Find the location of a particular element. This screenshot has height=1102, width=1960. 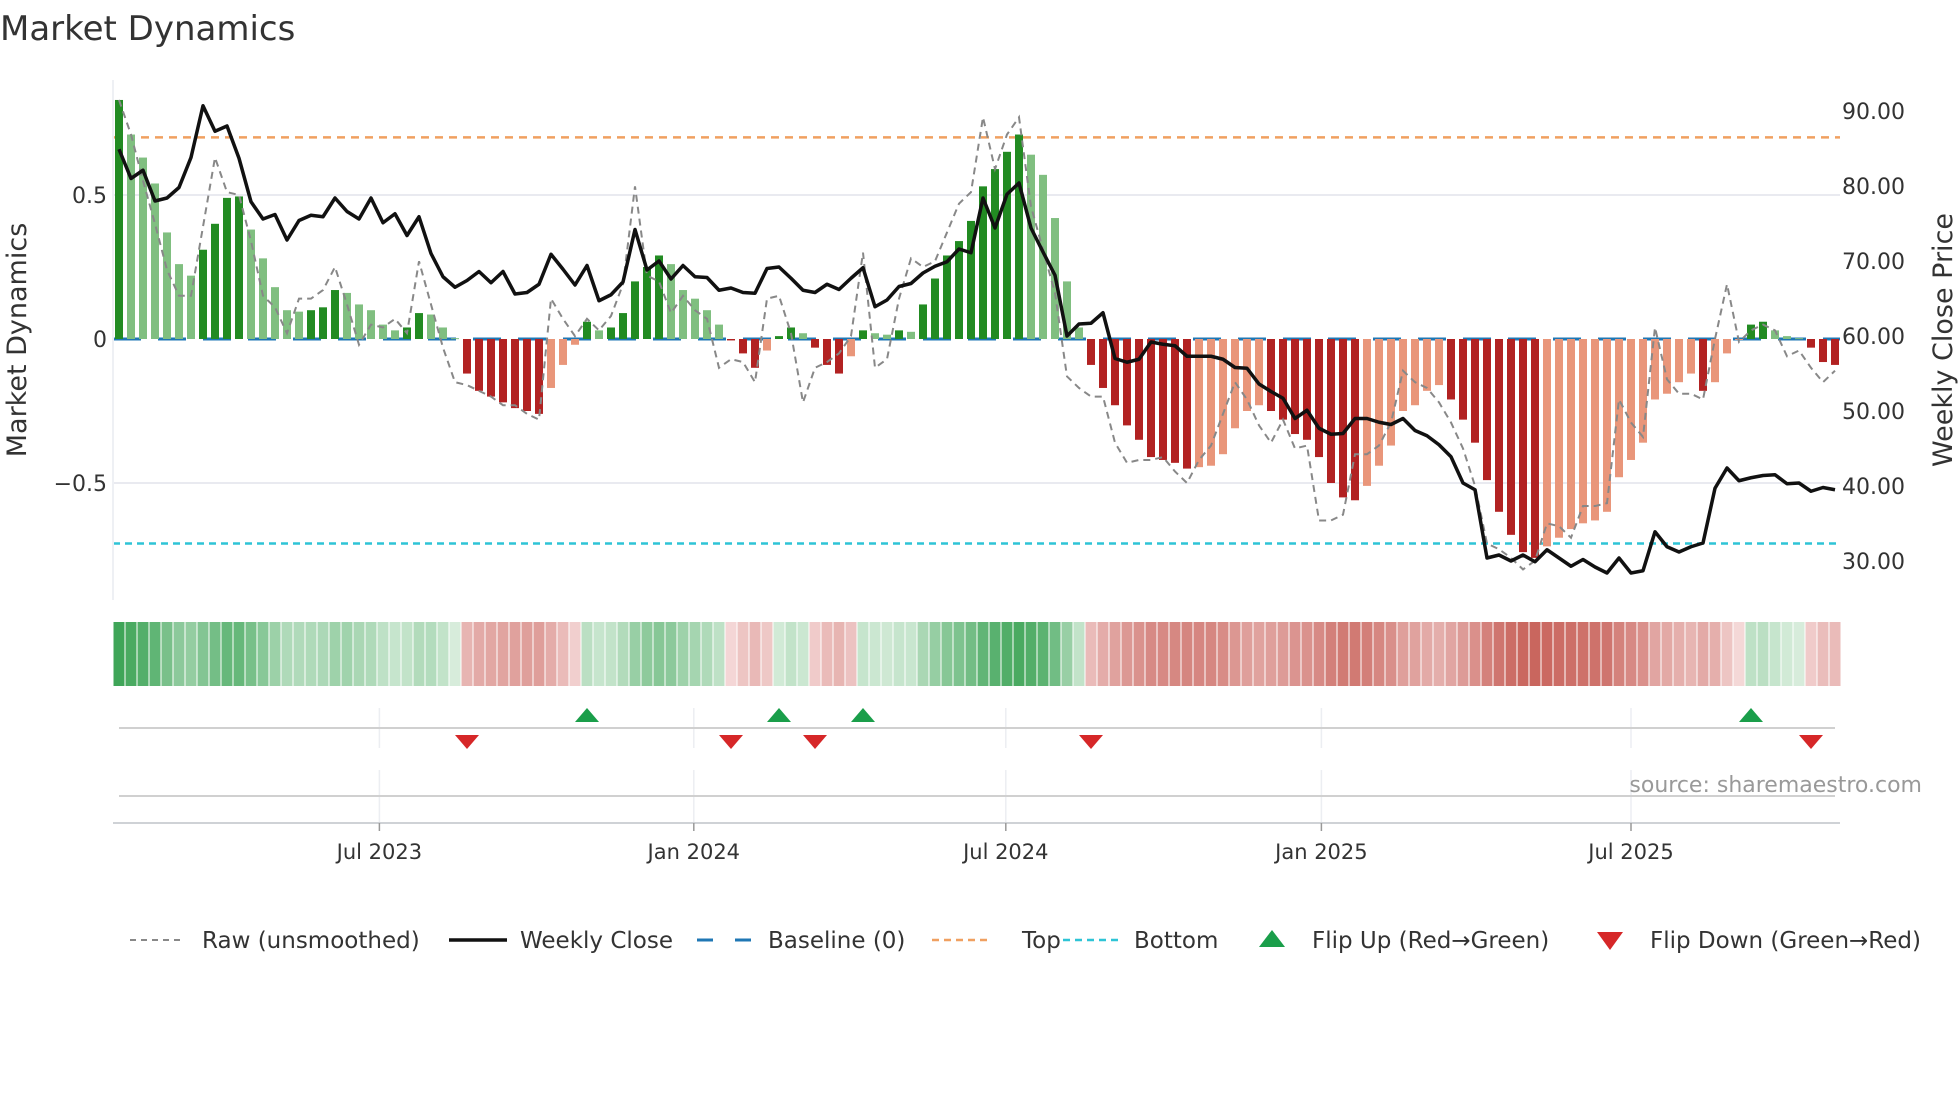

legend-flip-up-icon is located at coordinates (1272, 938).